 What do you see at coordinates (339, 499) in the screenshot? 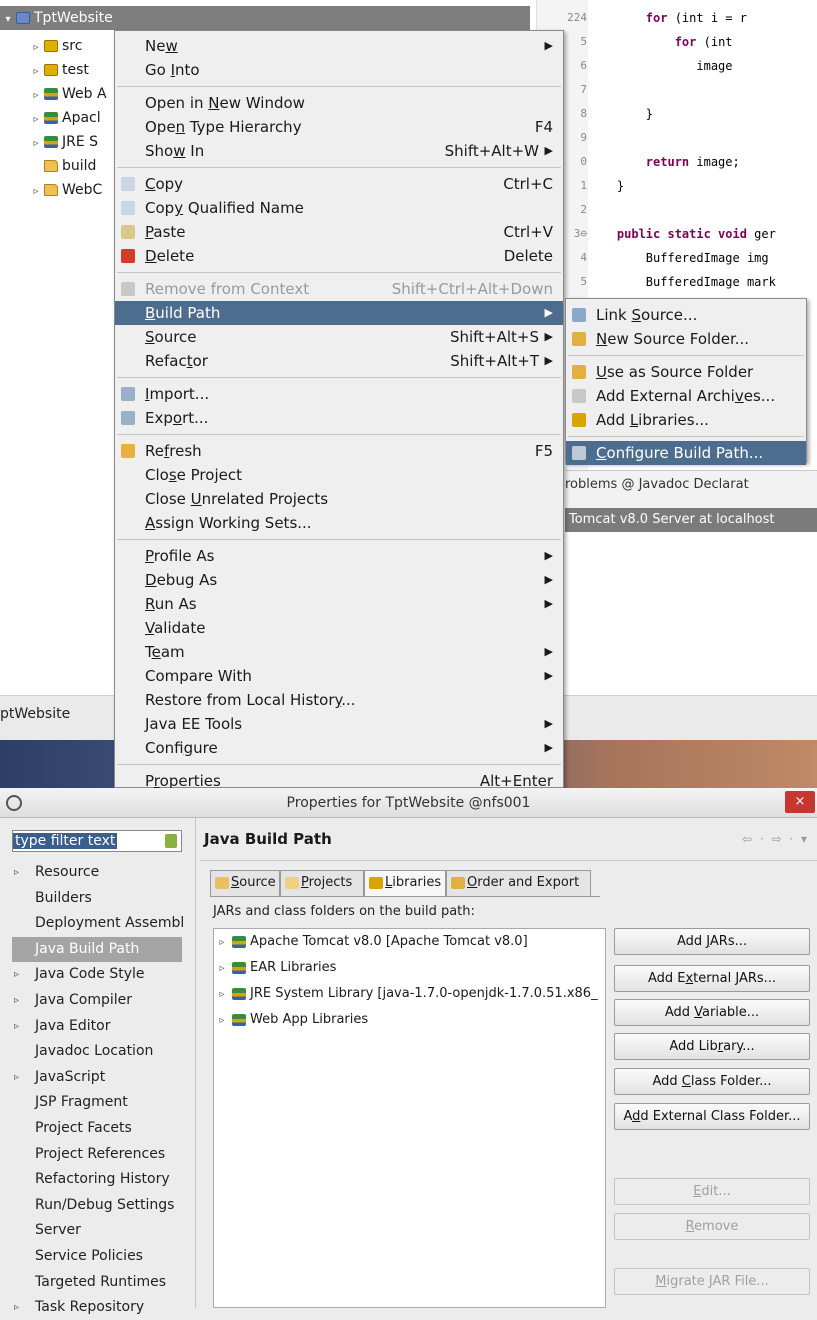
I see `menu-item-close-unrelated-projects: Close Unrelated Projects` at bounding box center [339, 499].